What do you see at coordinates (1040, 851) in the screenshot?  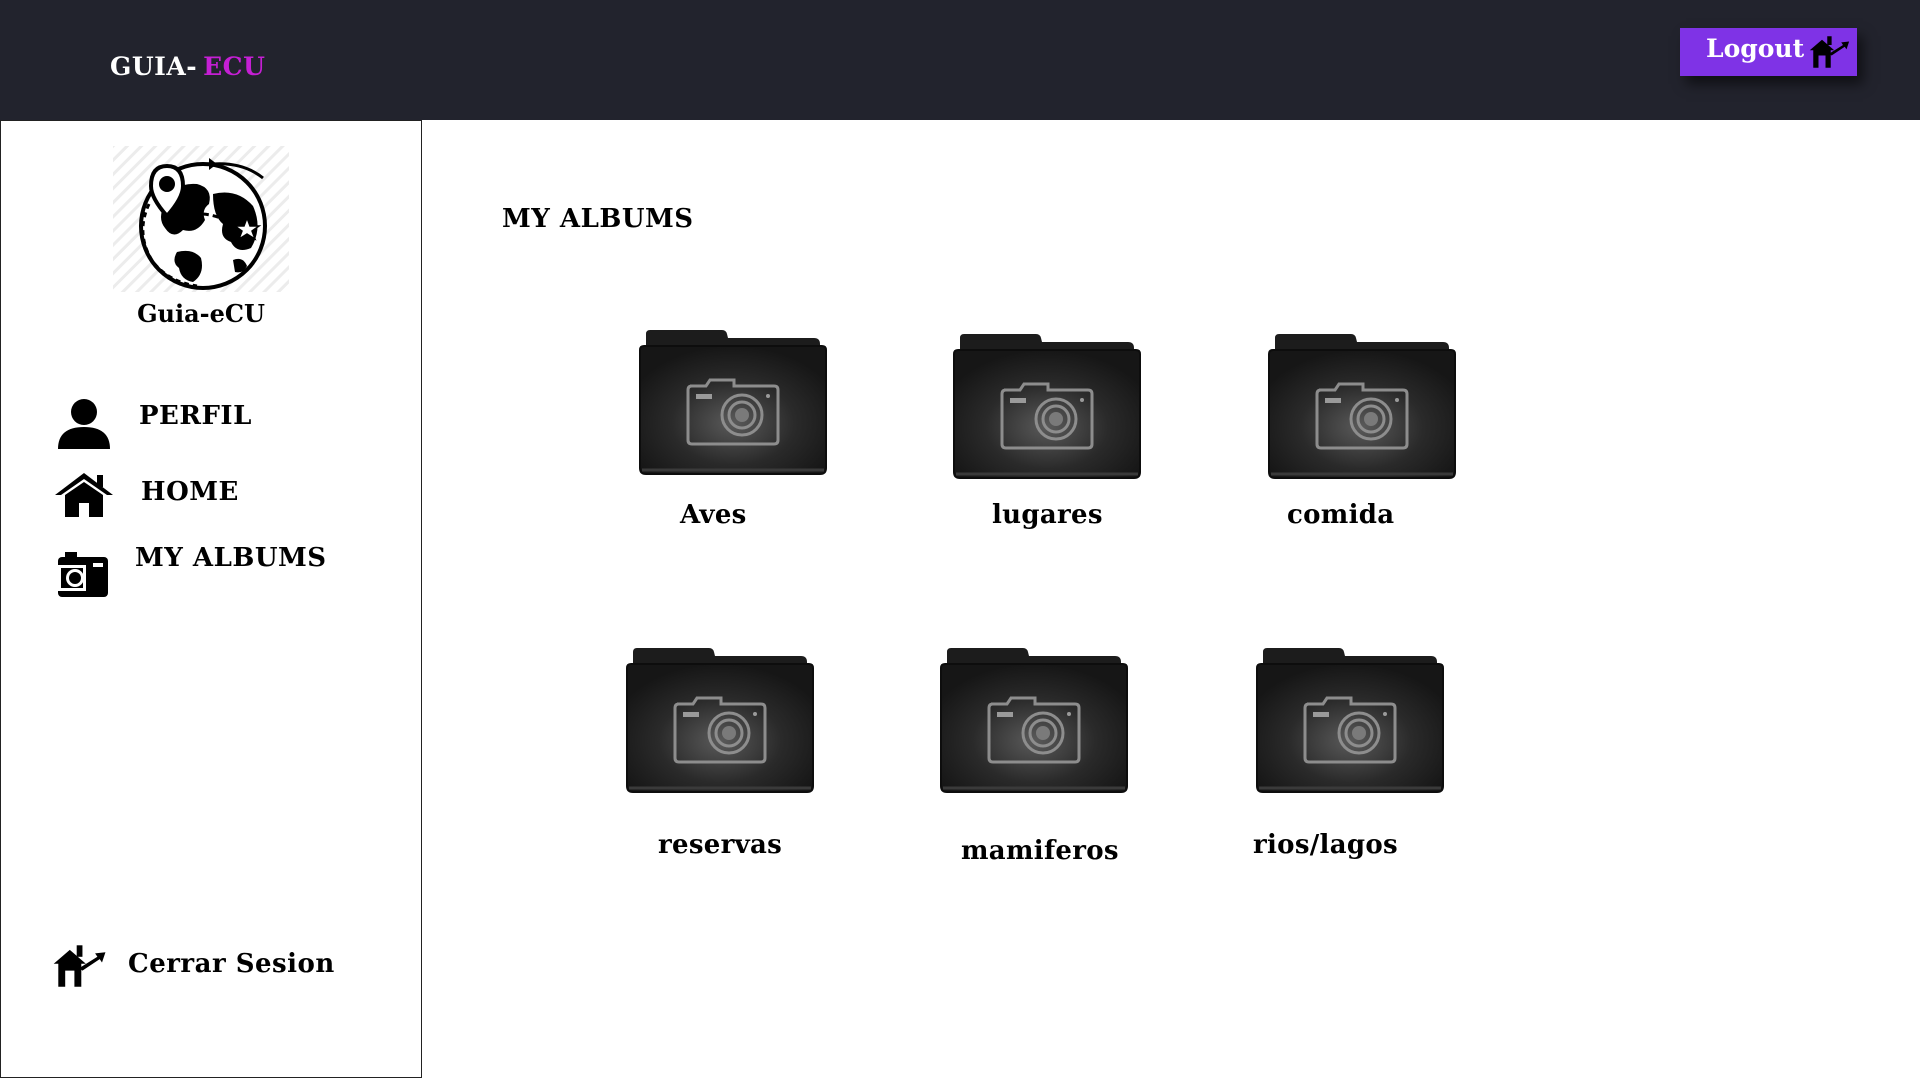 I see `album-label: mamiferos` at bounding box center [1040, 851].